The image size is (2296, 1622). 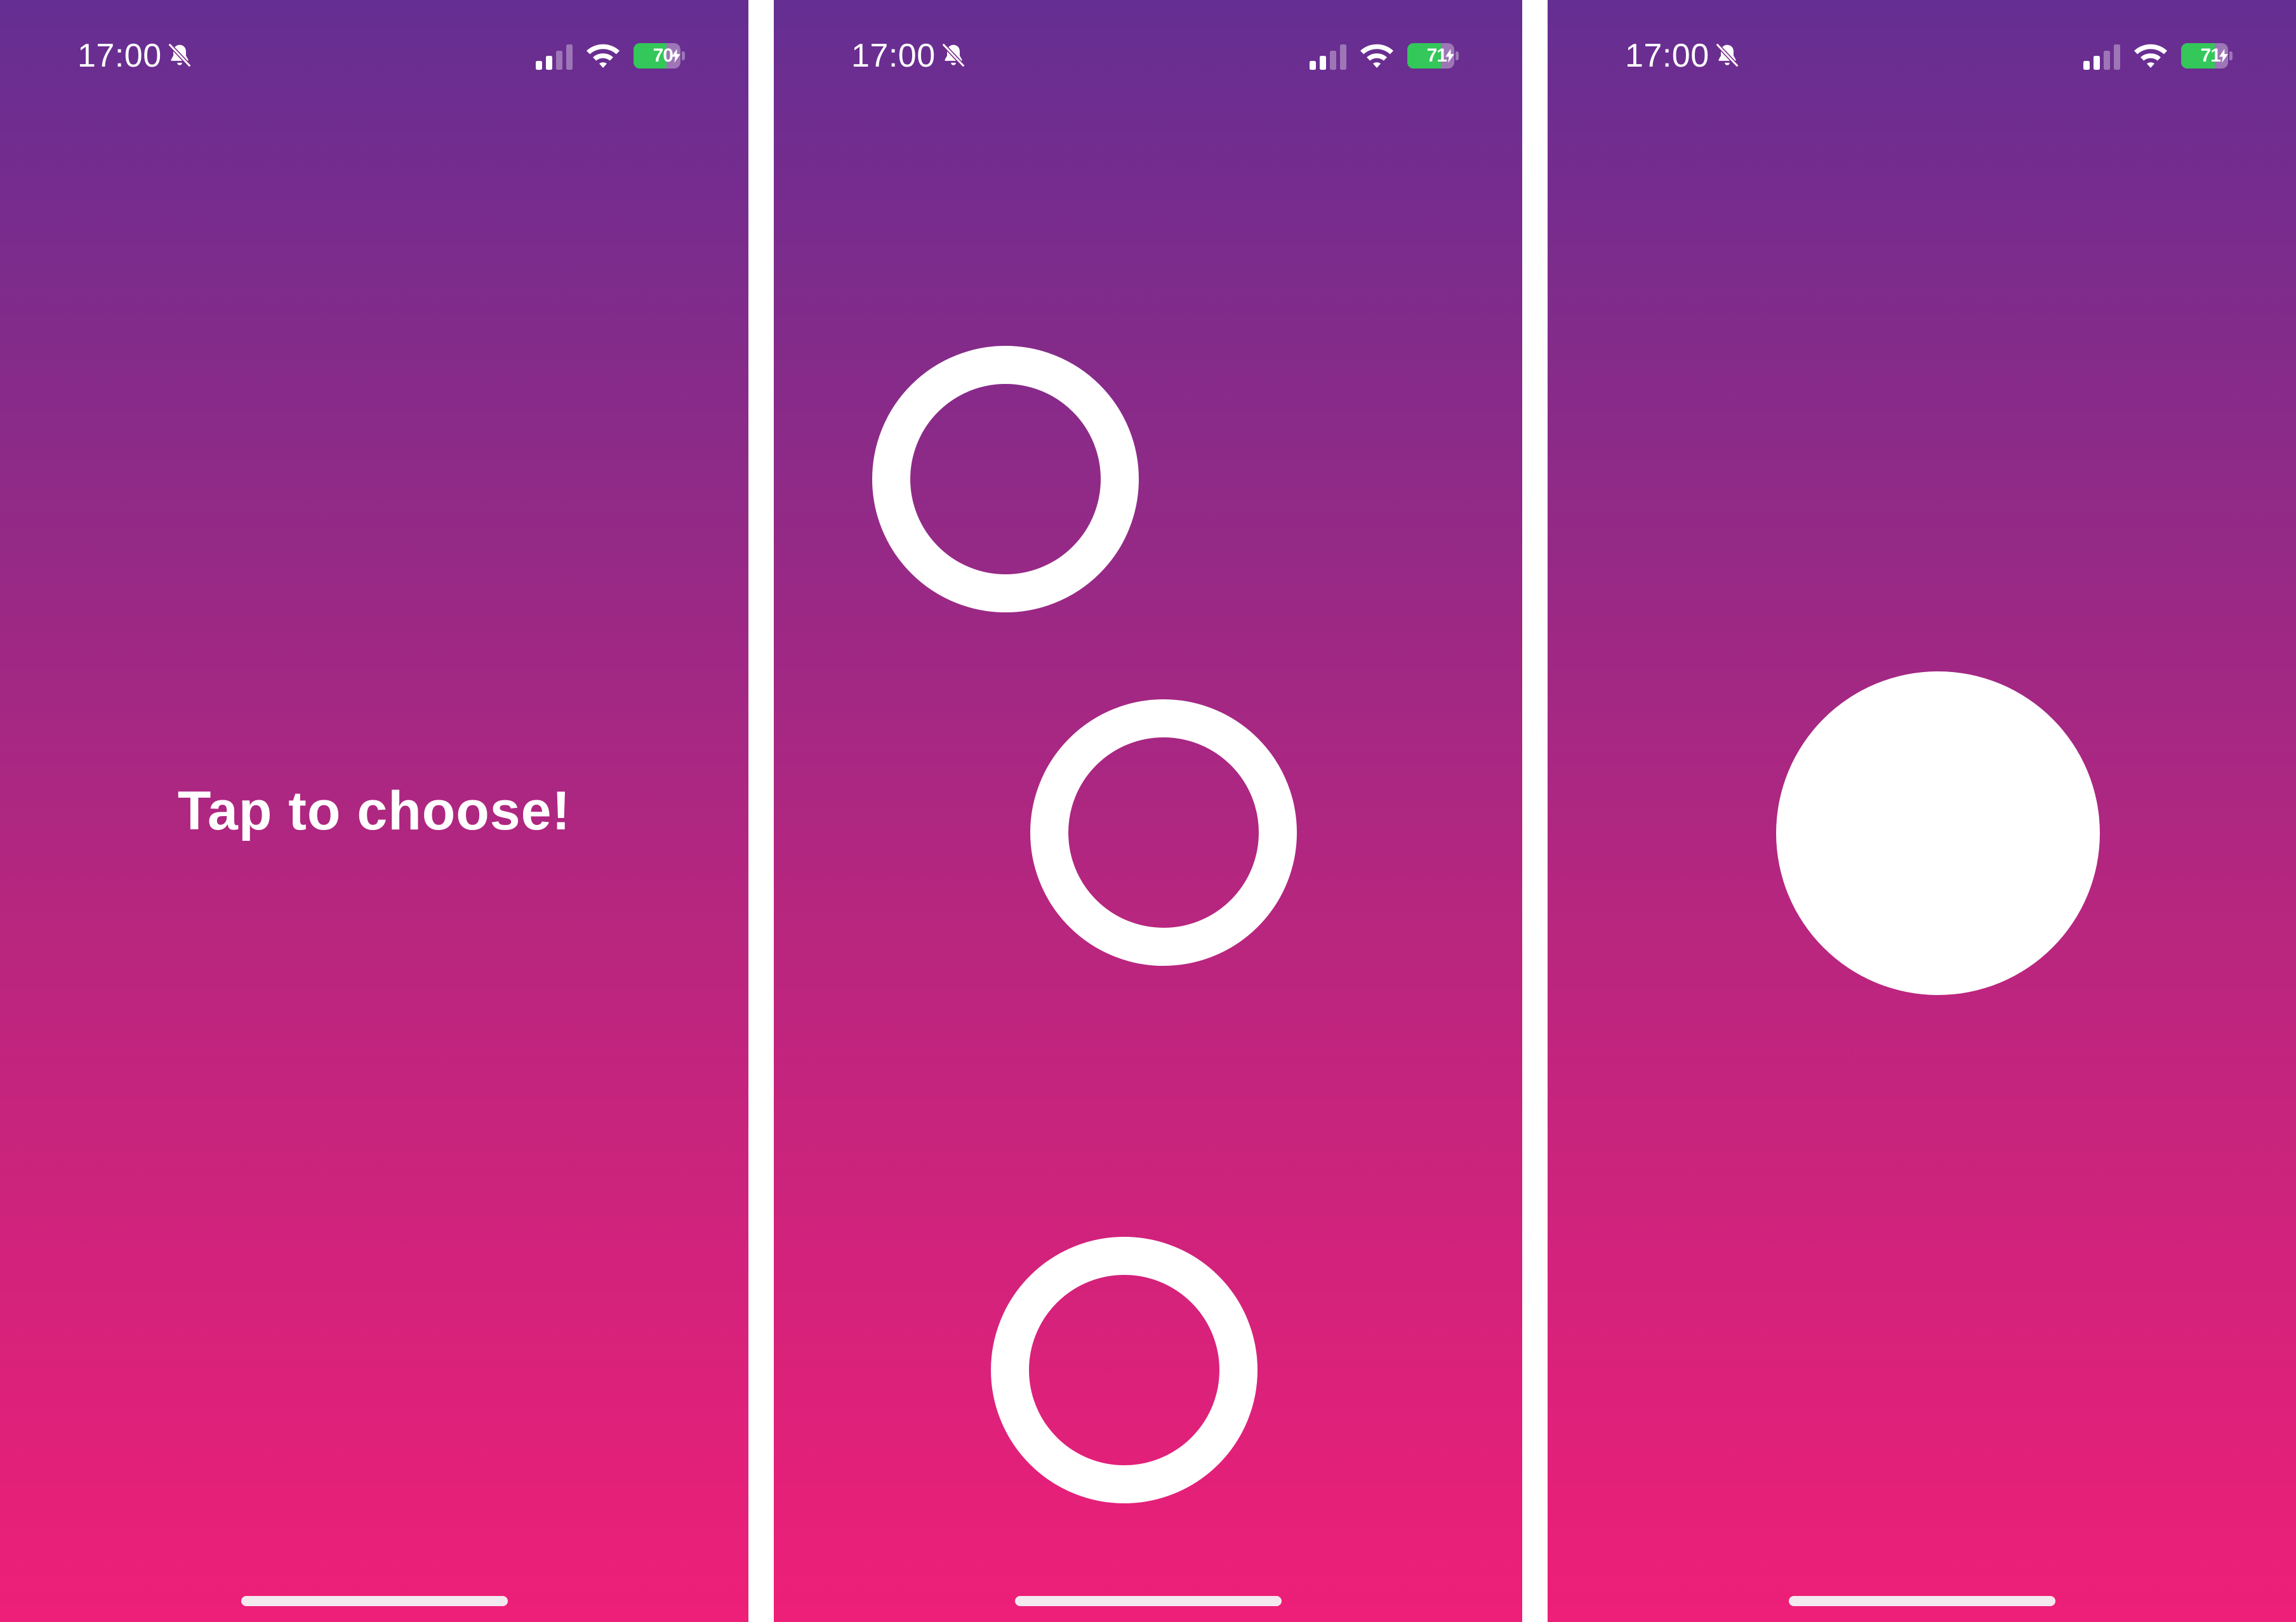 What do you see at coordinates (374, 56) in the screenshot?
I see `status-bar: 17:00 70` at bounding box center [374, 56].